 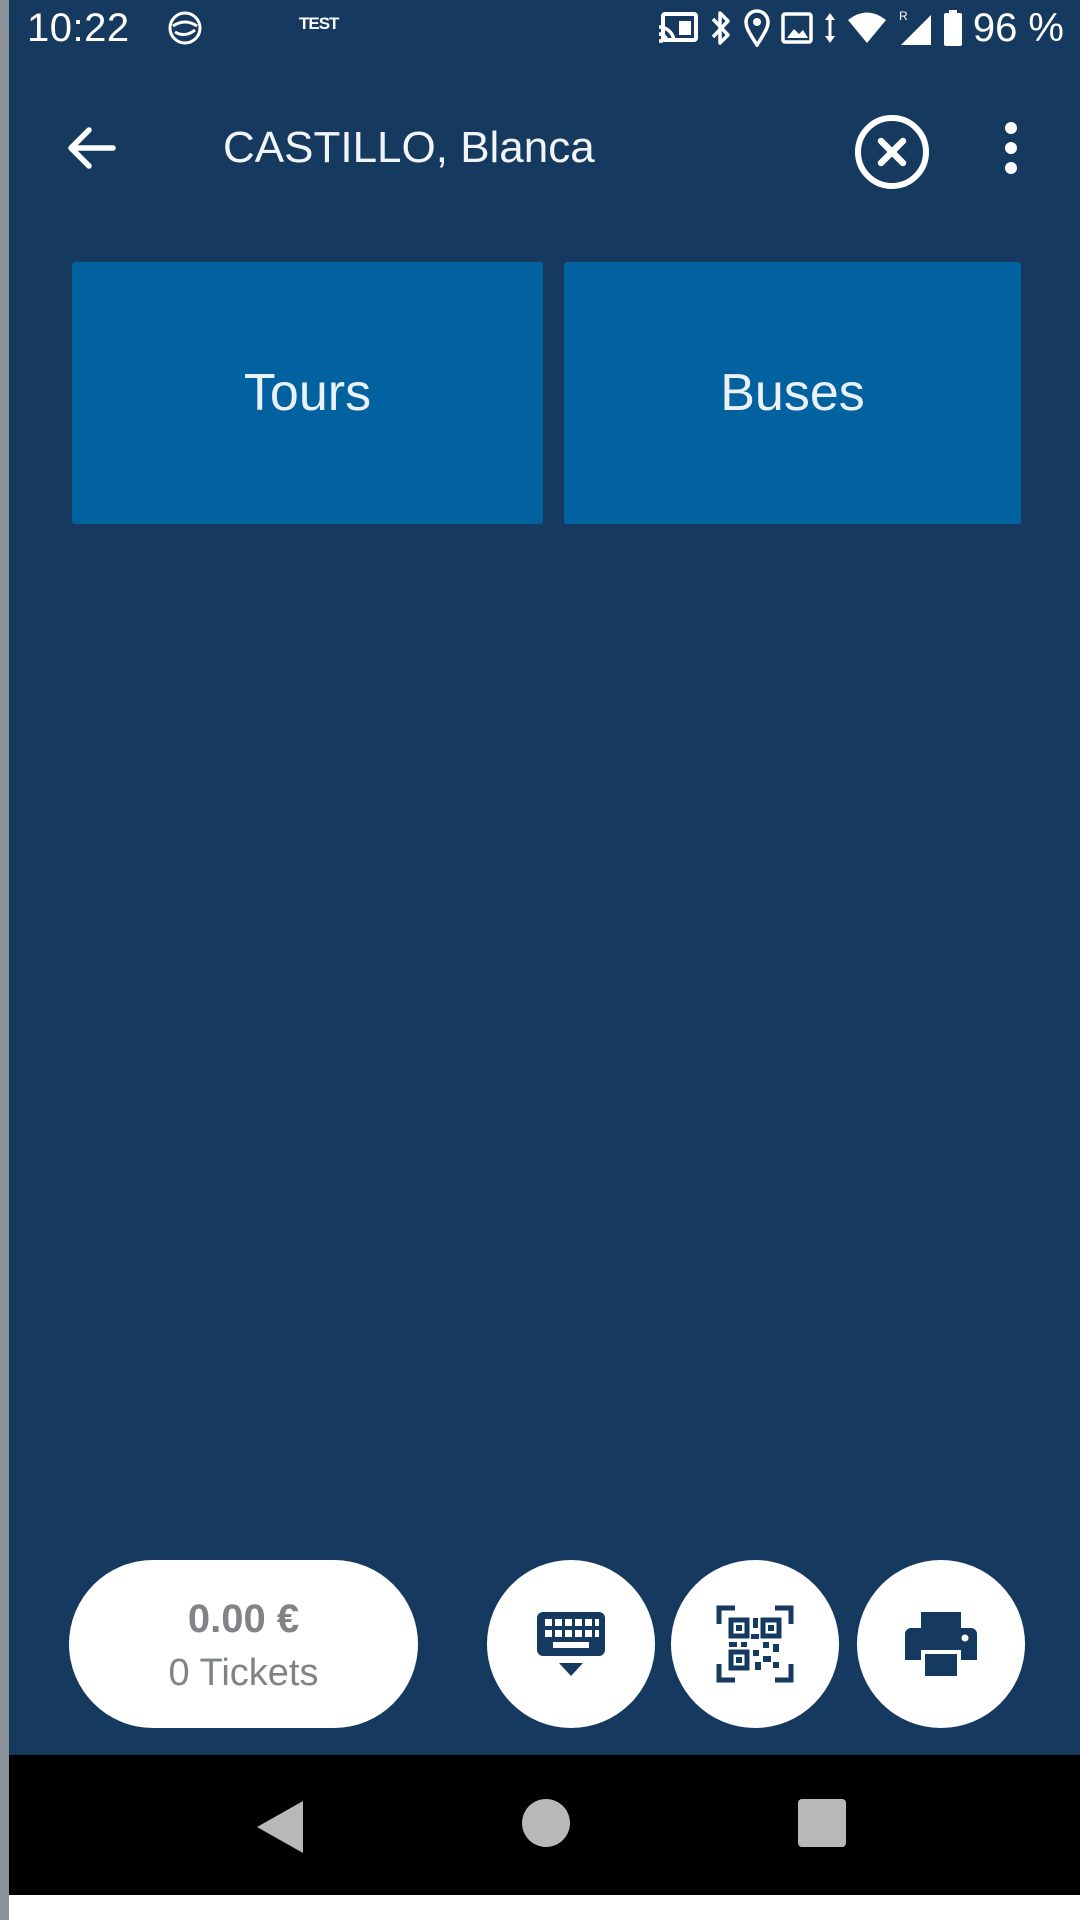 What do you see at coordinates (243, 1619) in the screenshot?
I see `cart-total: 0.00 €` at bounding box center [243, 1619].